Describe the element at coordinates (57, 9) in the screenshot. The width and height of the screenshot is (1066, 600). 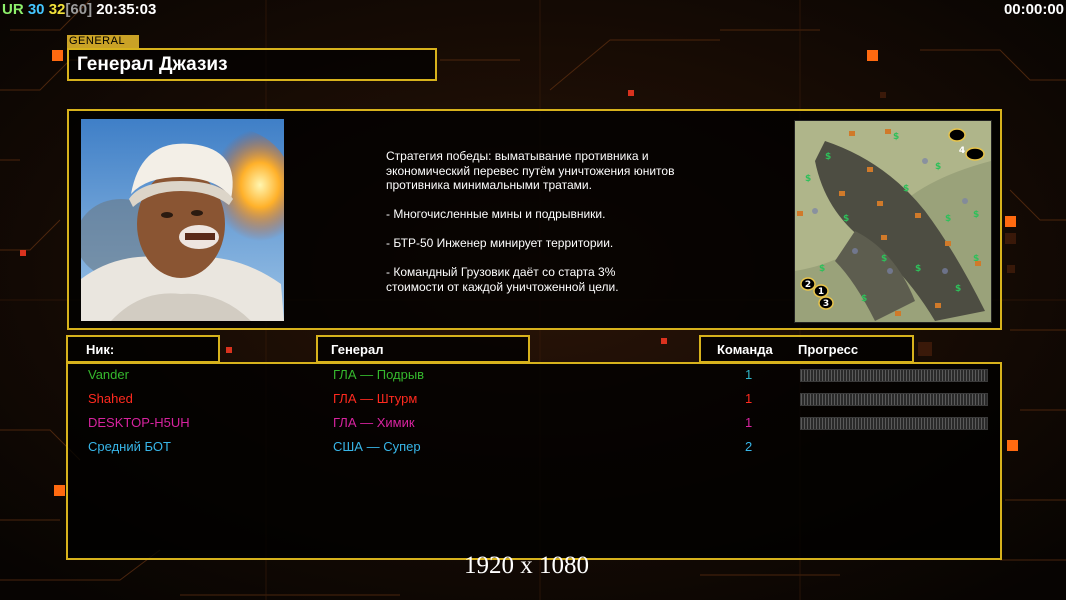
I see `fps-value-2: 32` at that location.